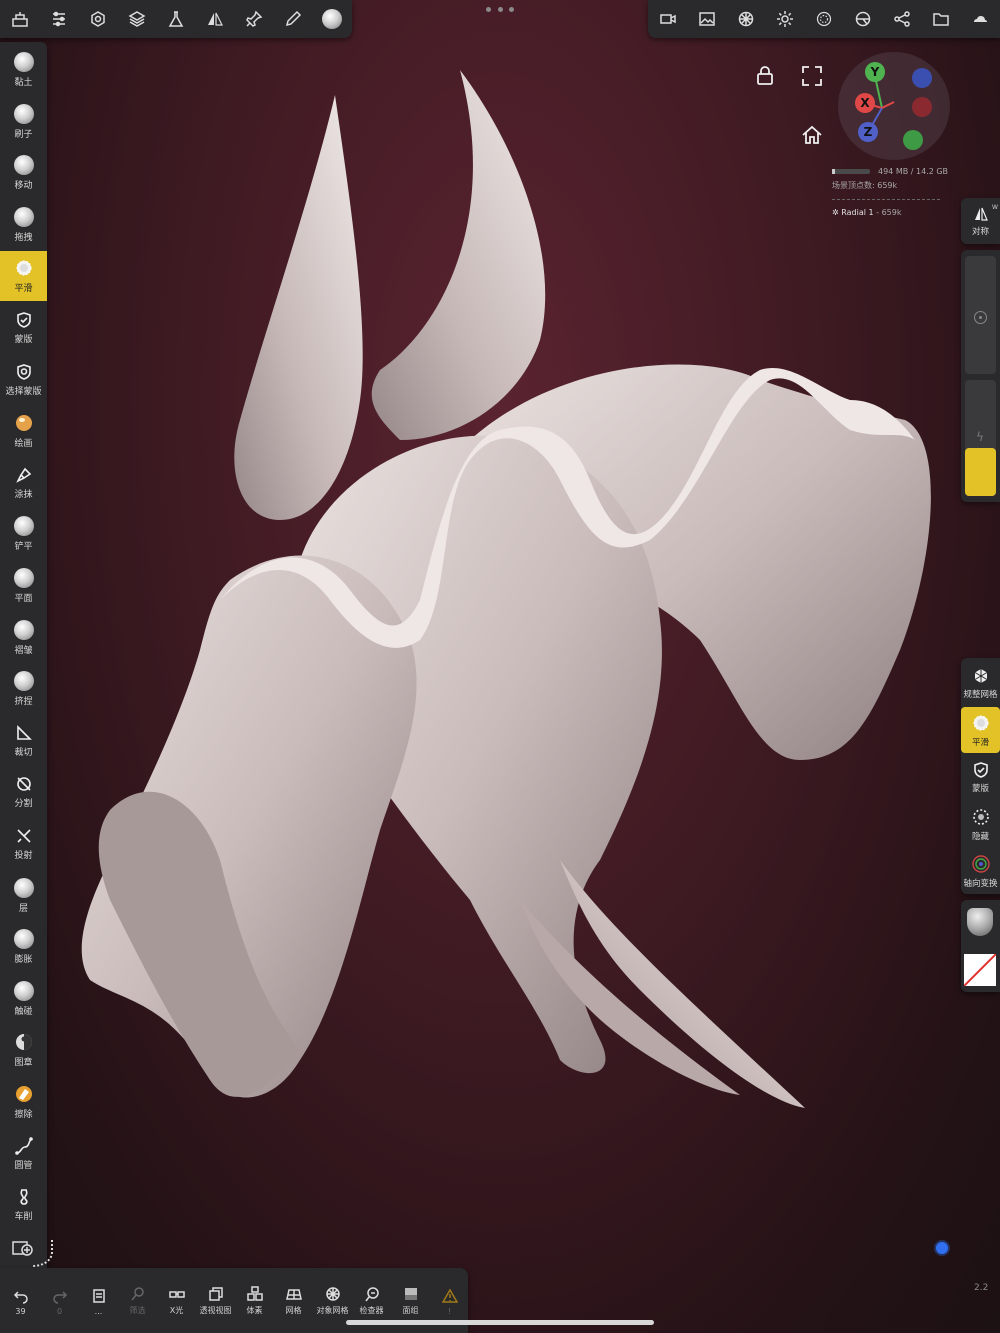  What do you see at coordinates (980, 730) in the screenshot?
I see `right-tool-smooth: 平滑` at bounding box center [980, 730].